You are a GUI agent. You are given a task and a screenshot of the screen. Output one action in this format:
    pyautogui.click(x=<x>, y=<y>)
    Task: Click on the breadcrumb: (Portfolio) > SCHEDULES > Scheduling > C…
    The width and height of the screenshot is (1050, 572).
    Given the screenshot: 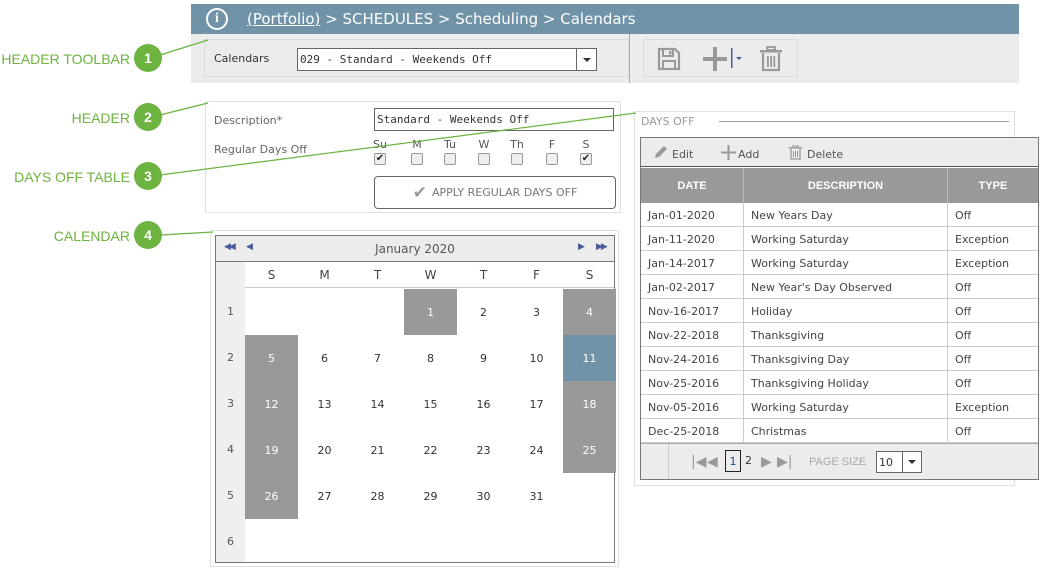 What is the action you would take?
    pyautogui.click(x=441, y=19)
    